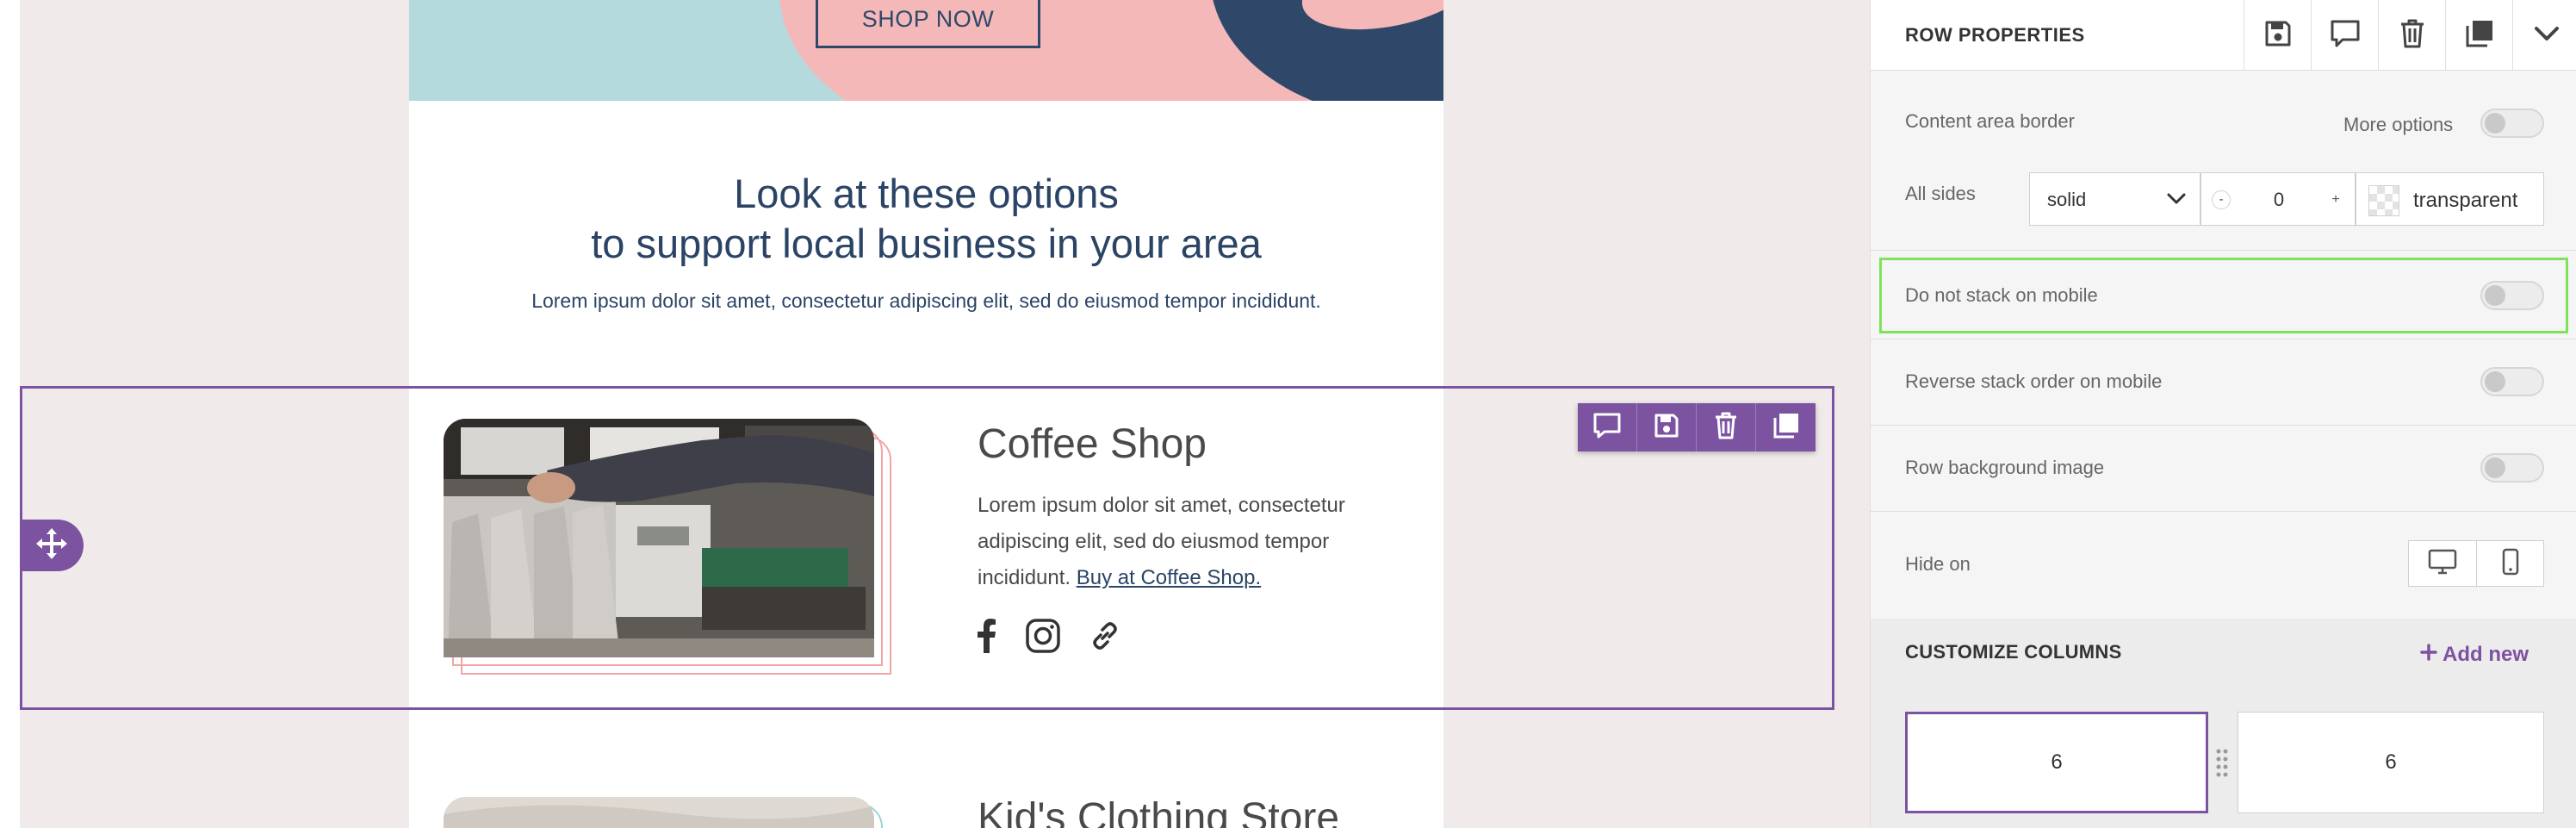 The width and height of the screenshot is (2576, 828). I want to click on panel-save-button, so click(2277, 35).